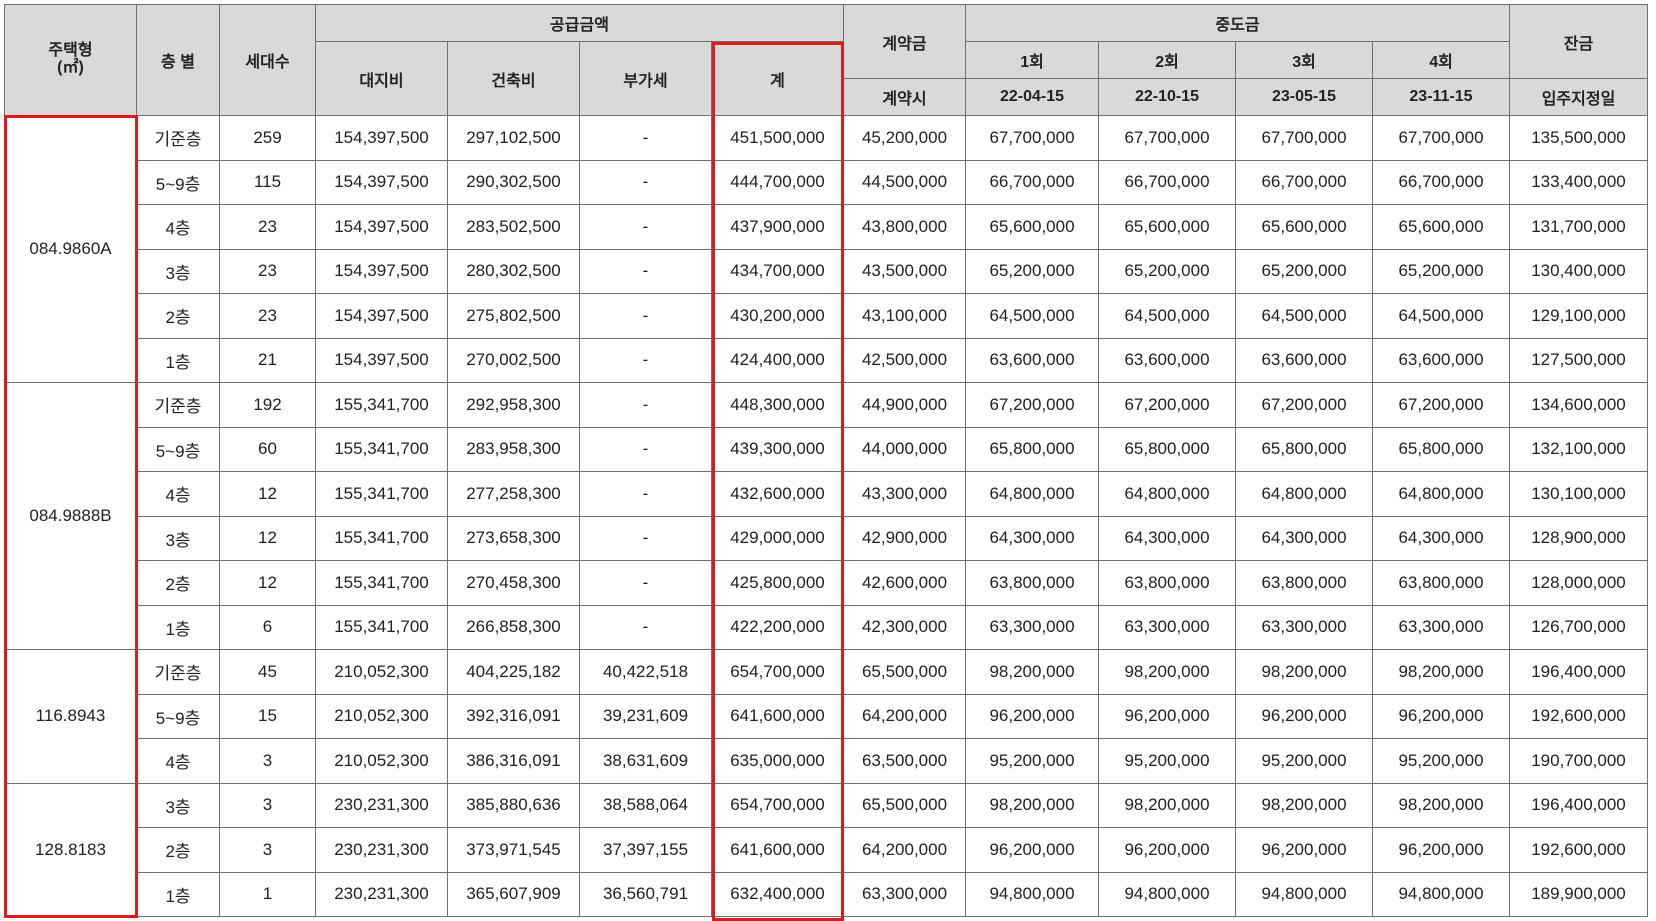  Describe the element at coordinates (645, 672) in the screenshot. I see `vat-cell: 40,422,518` at that location.